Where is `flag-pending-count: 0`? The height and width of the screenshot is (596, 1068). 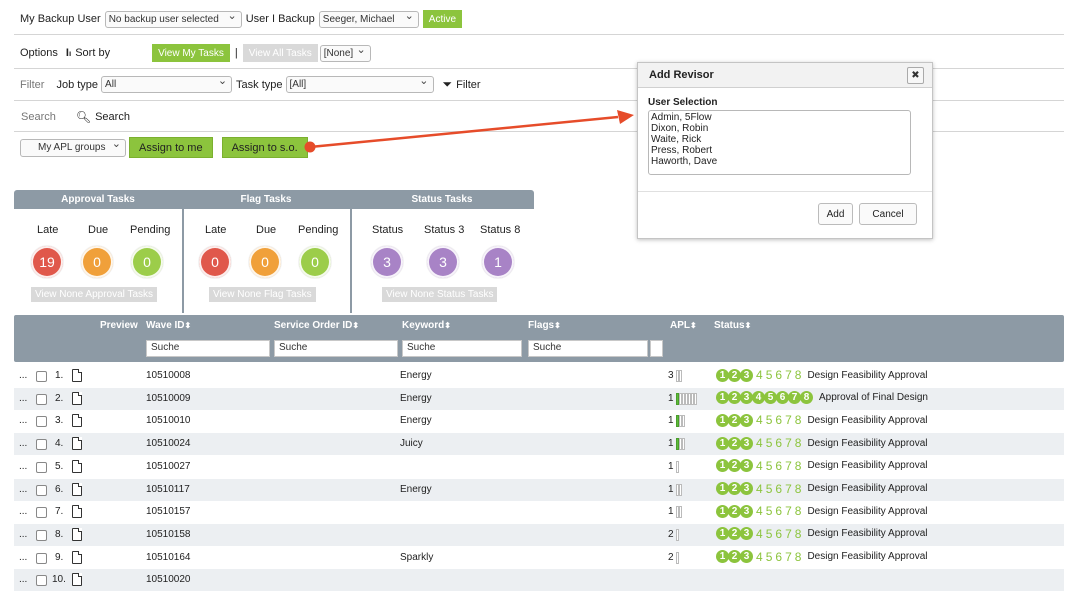
flag-pending-count: 0 is located at coordinates (315, 262).